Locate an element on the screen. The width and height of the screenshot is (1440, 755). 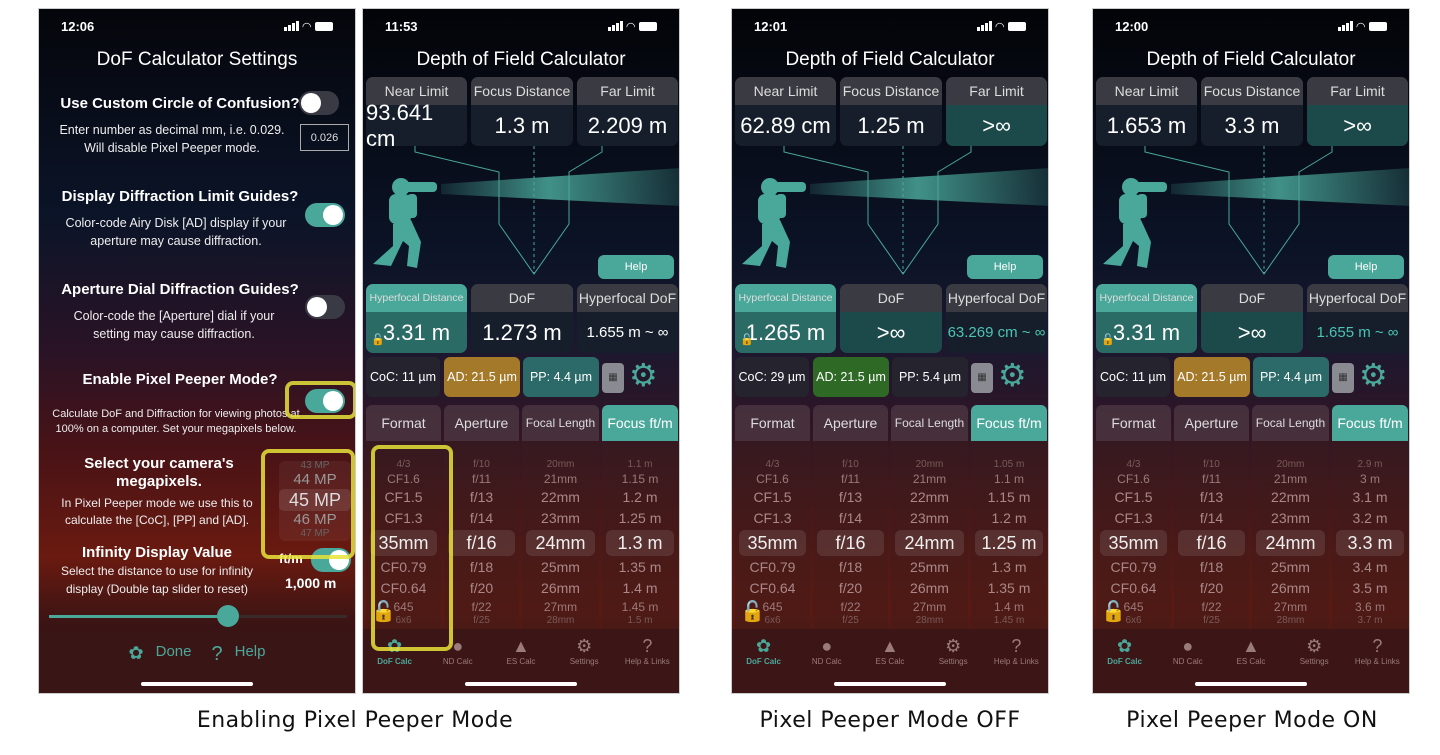
focus-distance-value: 3.3 m is located at coordinates (1252, 125).